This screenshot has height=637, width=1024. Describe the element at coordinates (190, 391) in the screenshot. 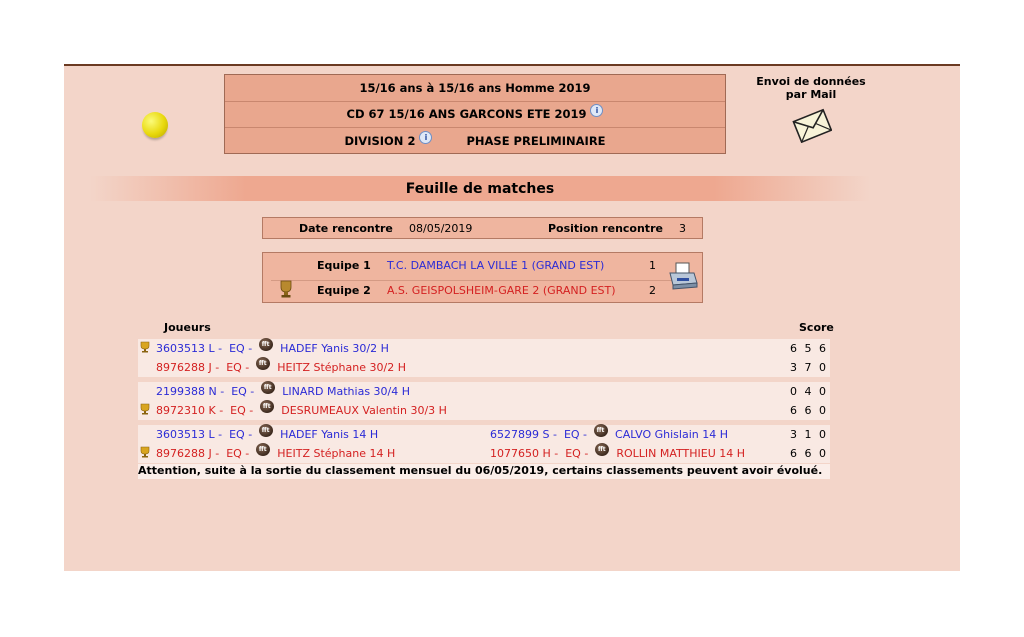

I see `player-license: 2199388 N -` at that location.